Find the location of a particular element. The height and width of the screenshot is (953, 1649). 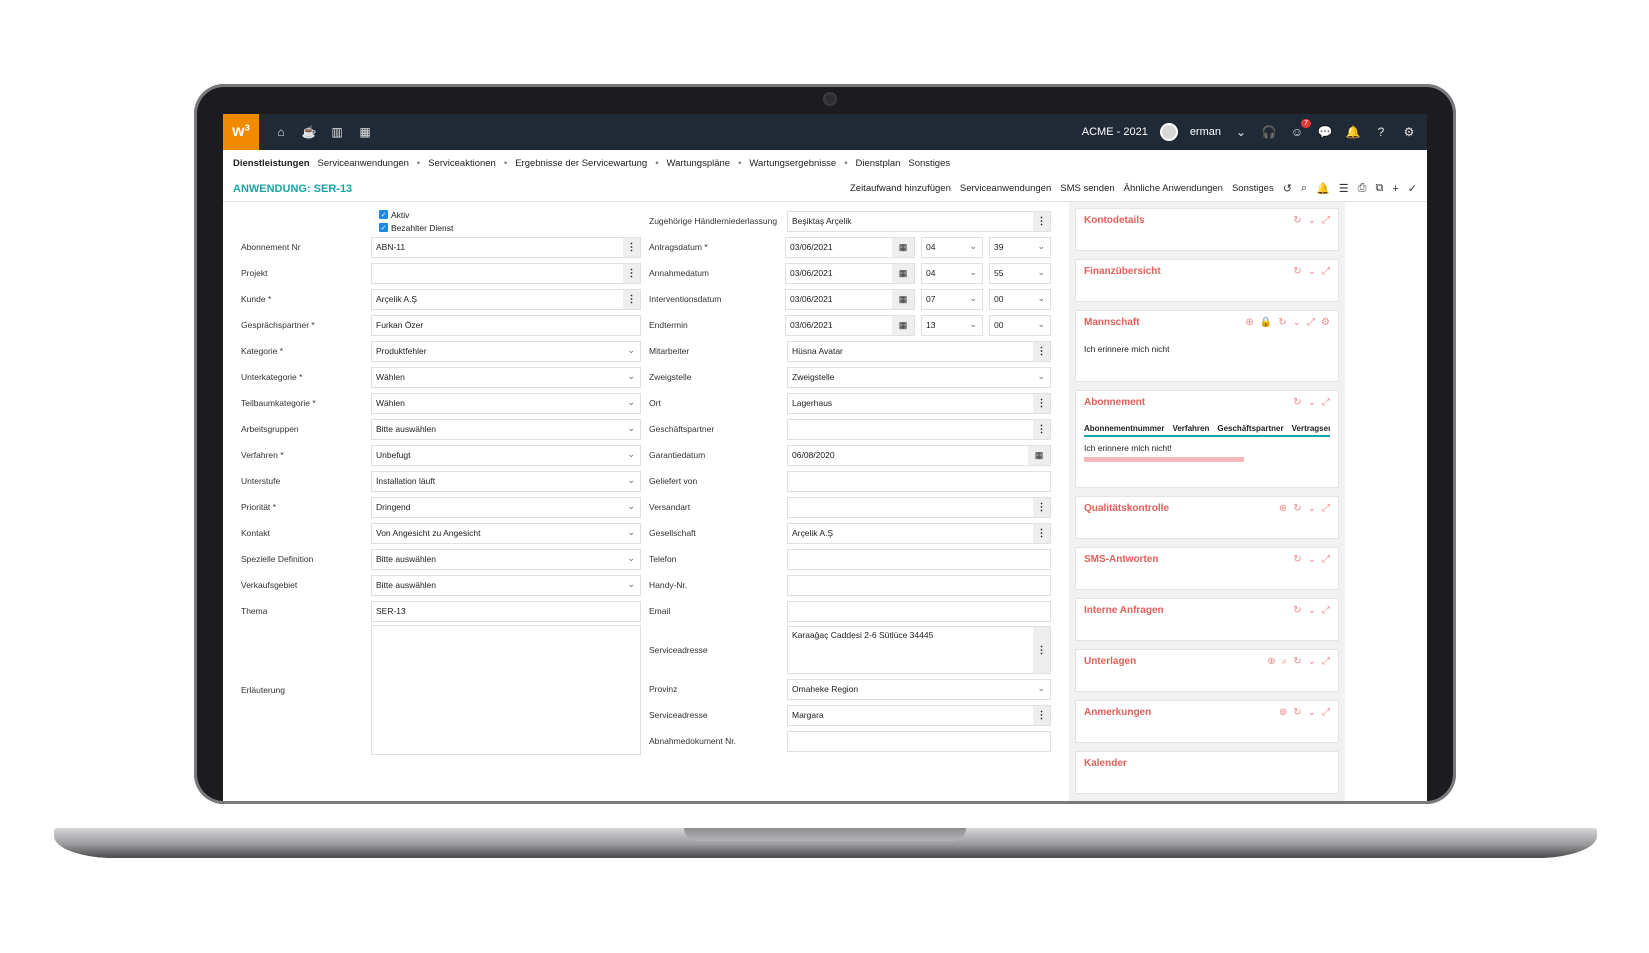

table-header: Verfahren is located at coordinates (1190, 428).